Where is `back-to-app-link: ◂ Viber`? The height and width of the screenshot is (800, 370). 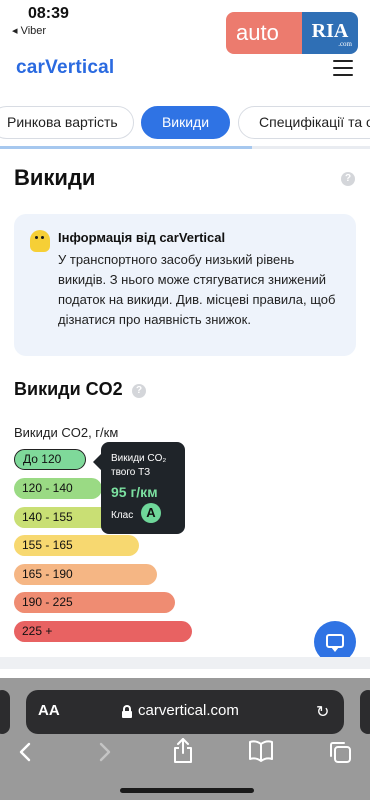 back-to-app-link: ◂ Viber is located at coordinates (29, 30).